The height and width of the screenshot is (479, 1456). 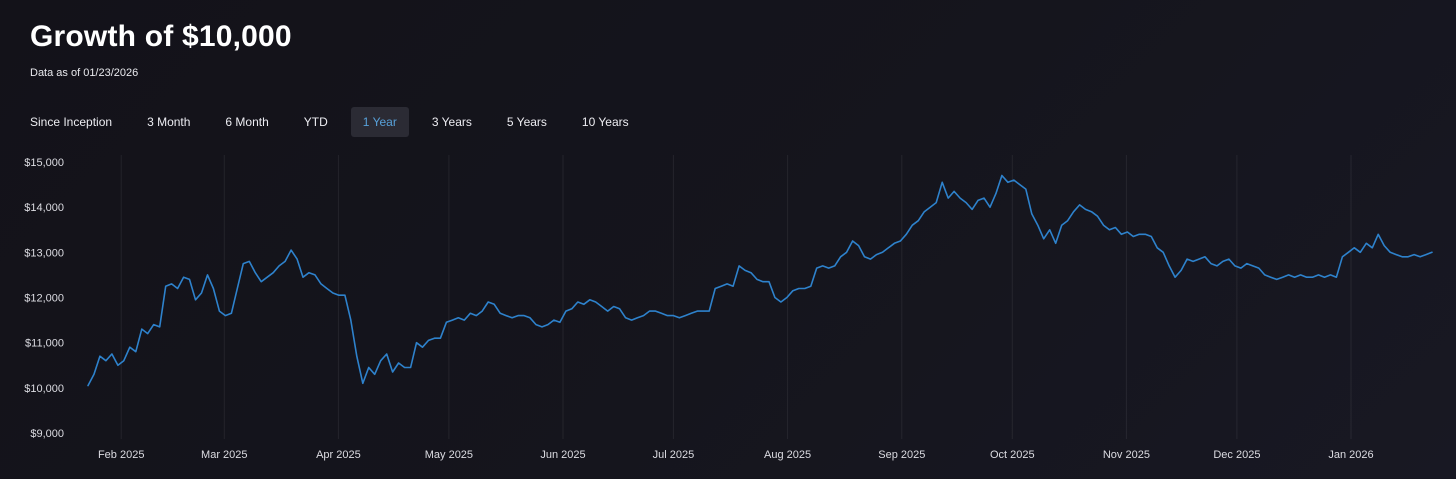 What do you see at coordinates (121, 455) in the screenshot?
I see `x-axis-label: Feb 2025` at bounding box center [121, 455].